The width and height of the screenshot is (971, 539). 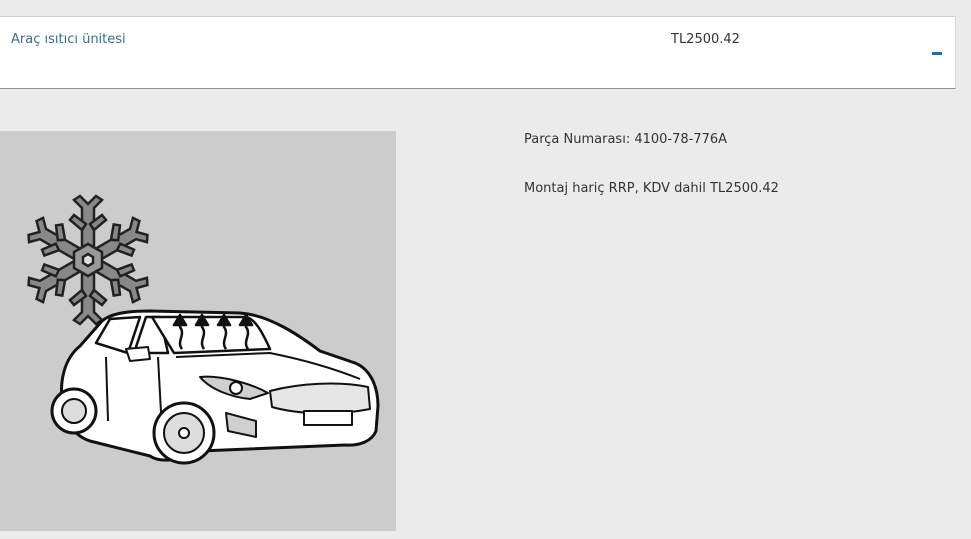 What do you see at coordinates (88, 260) in the screenshot?
I see `snowflake-icon` at bounding box center [88, 260].